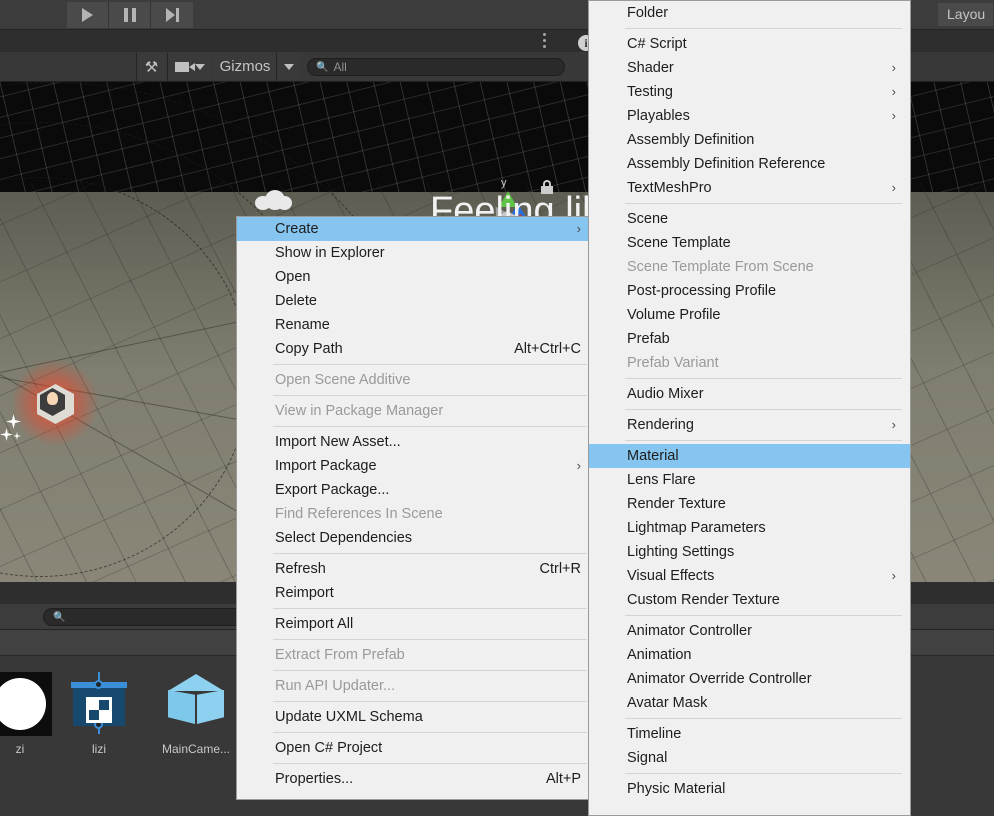  I want to click on menu-item-label: Visual Effects, so click(671, 576).